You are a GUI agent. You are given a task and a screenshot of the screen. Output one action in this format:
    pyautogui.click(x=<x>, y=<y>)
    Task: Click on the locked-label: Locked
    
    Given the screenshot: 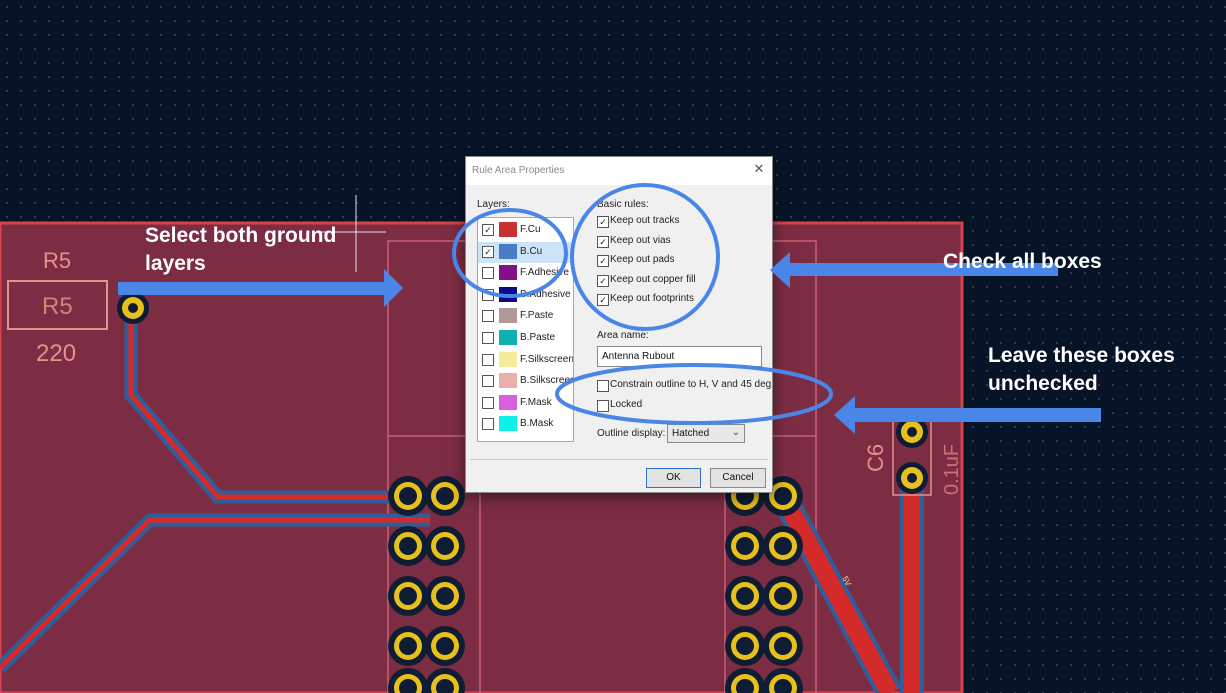 What is the action you would take?
    pyautogui.click(x=626, y=404)
    